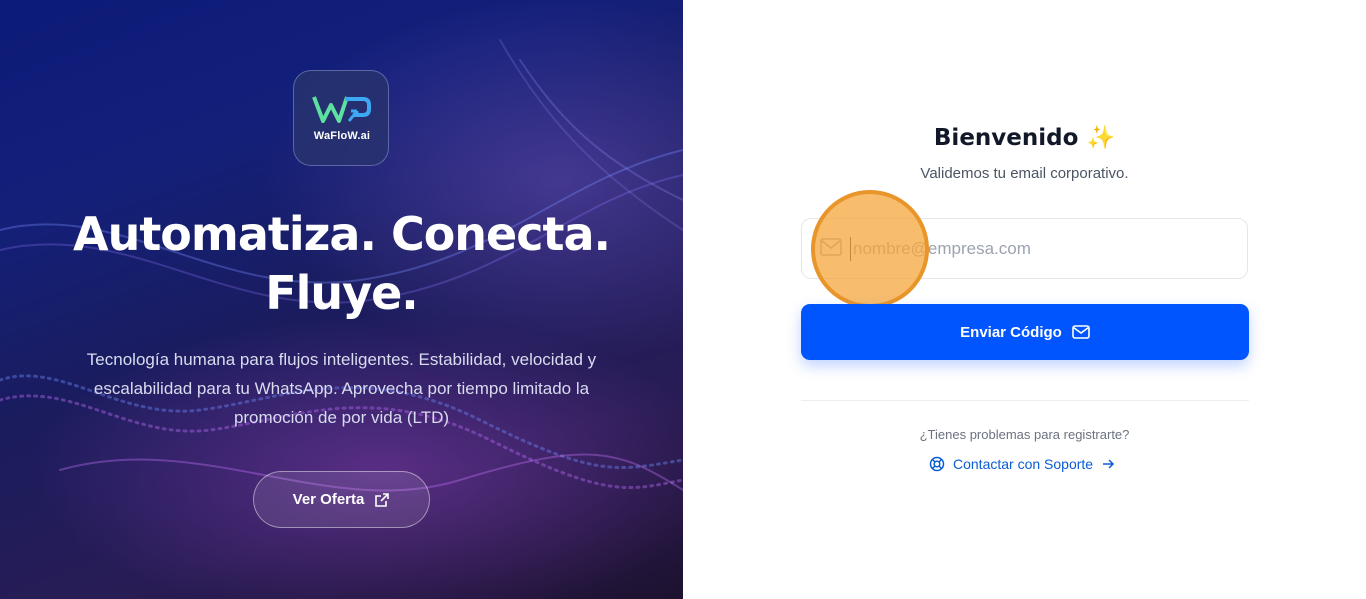  I want to click on welcome-text: Bienvenido, so click(1006, 138).